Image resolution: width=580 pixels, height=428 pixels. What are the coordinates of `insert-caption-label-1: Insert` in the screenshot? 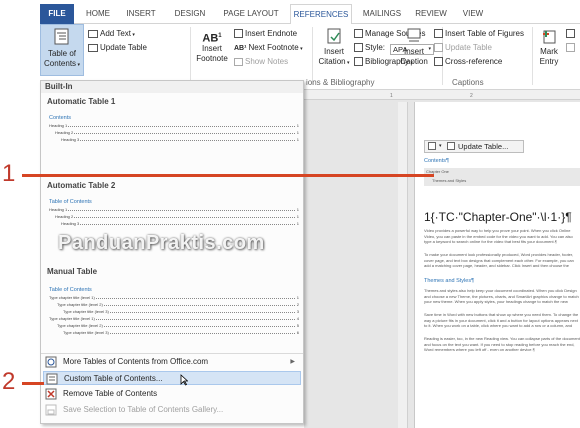 It's located at (413, 51).